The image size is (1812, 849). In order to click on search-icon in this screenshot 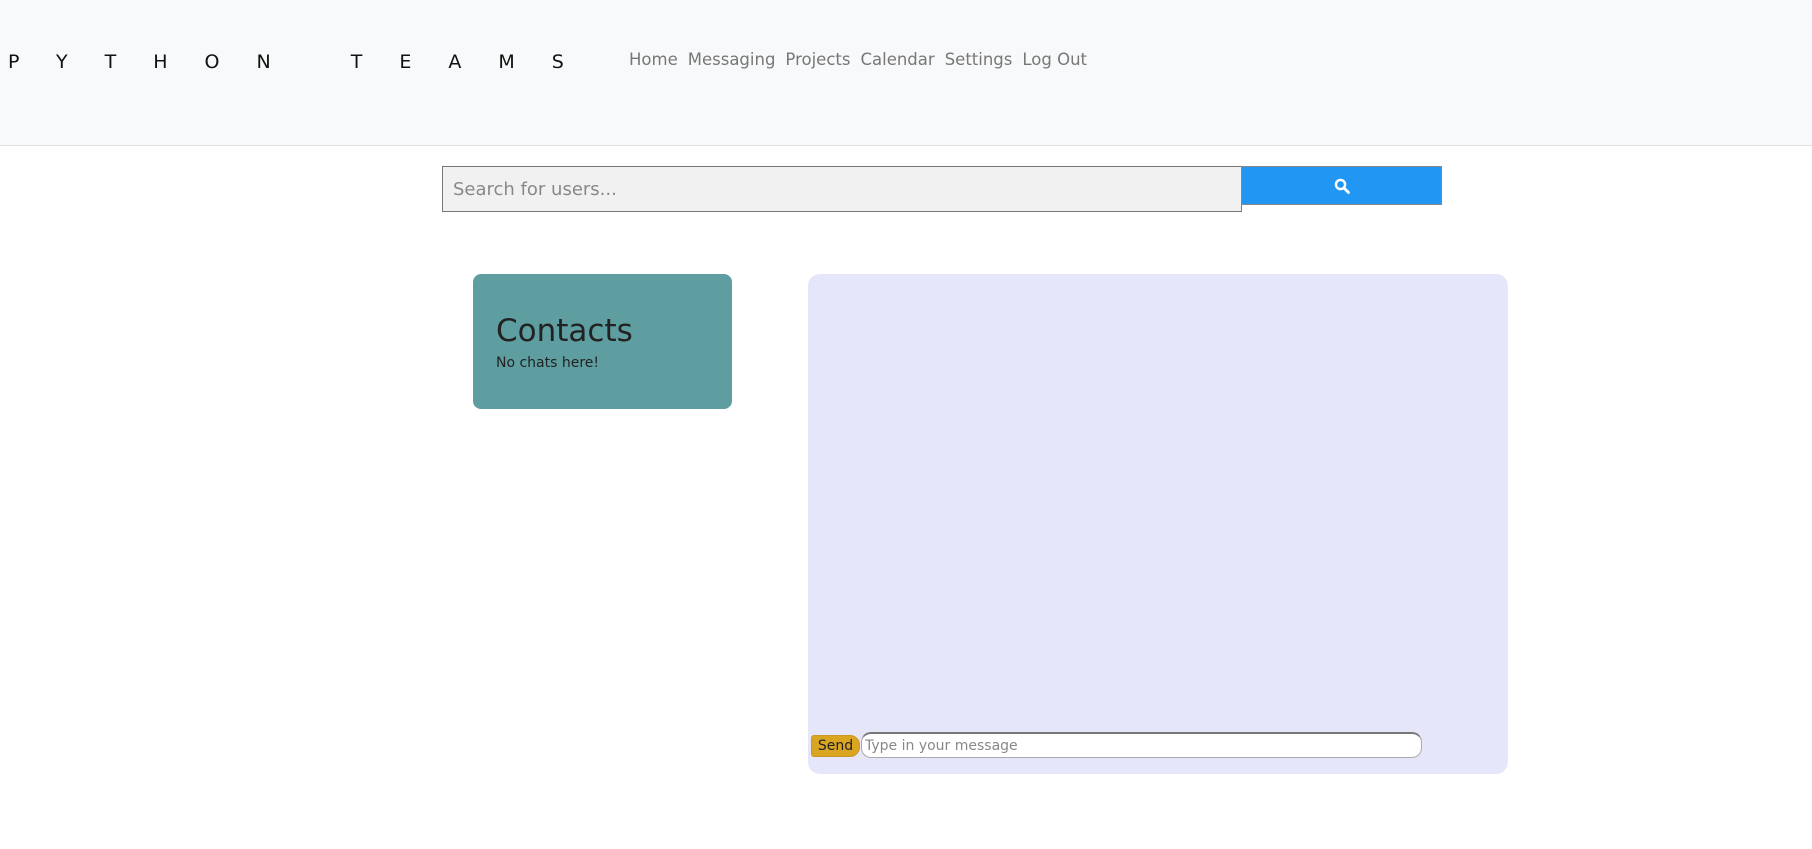, I will do `click(1342, 186)`.